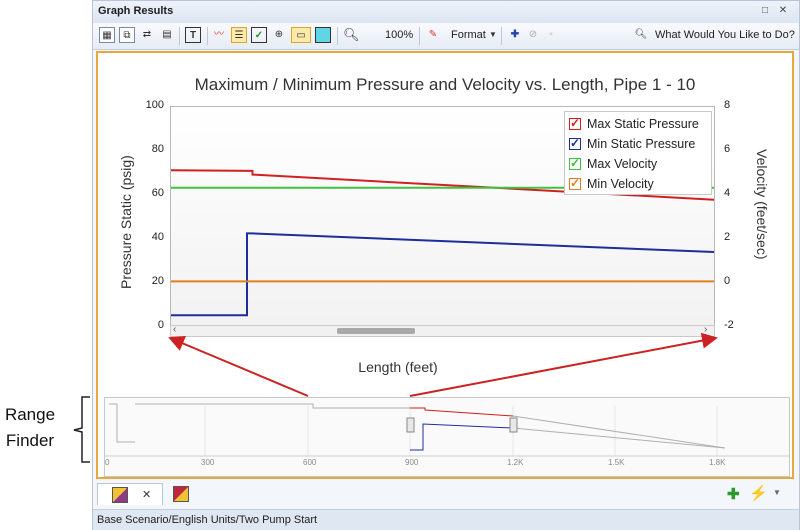 This screenshot has height=530, width=800. I want to click on y-tick-left: 20, so click(157, 281).